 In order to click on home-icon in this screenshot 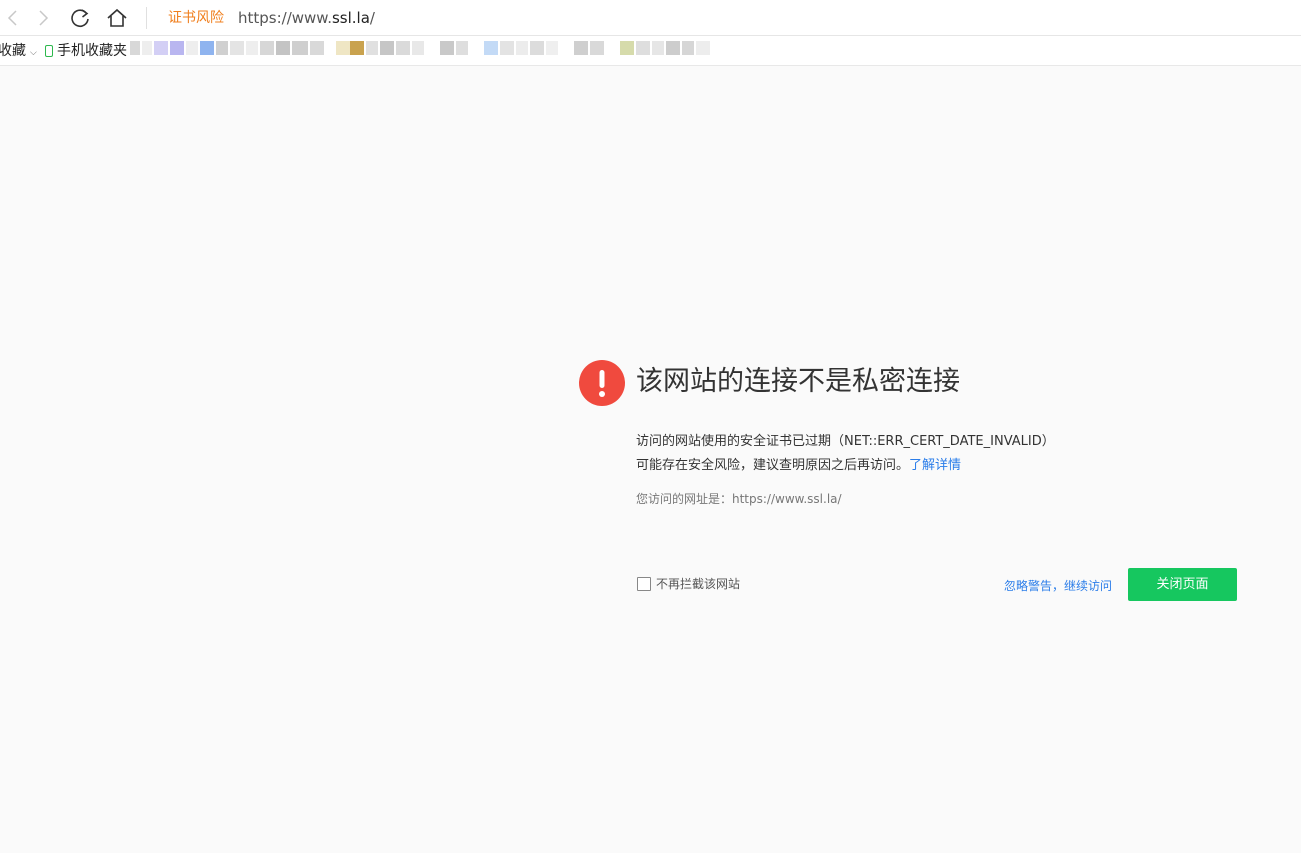, I will do `click(117, 17)`.